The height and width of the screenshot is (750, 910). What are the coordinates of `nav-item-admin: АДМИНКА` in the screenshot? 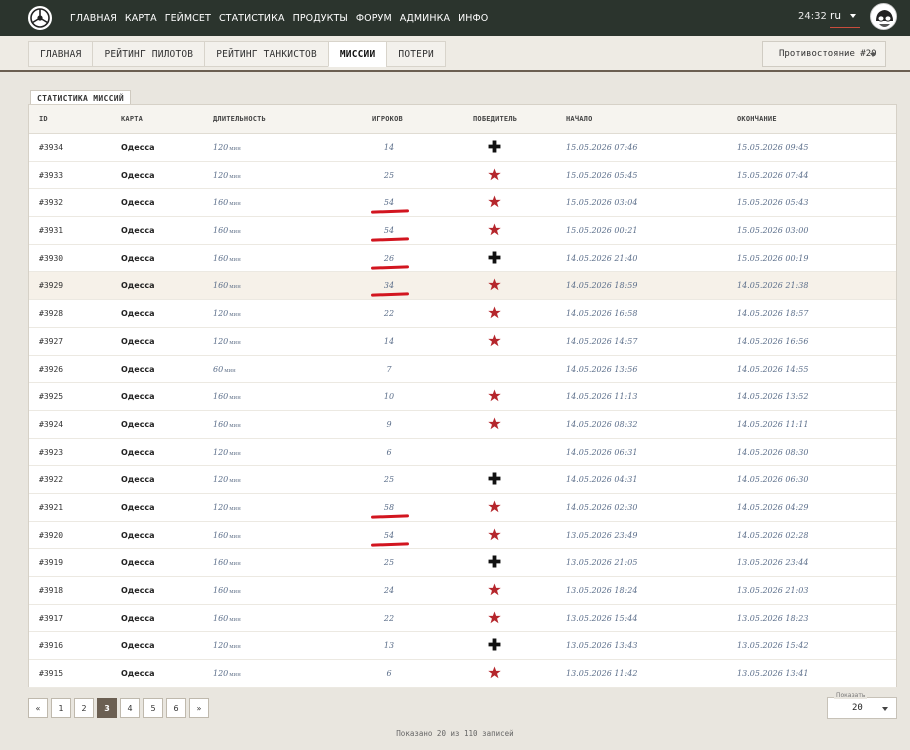 It's located at (425, 18).